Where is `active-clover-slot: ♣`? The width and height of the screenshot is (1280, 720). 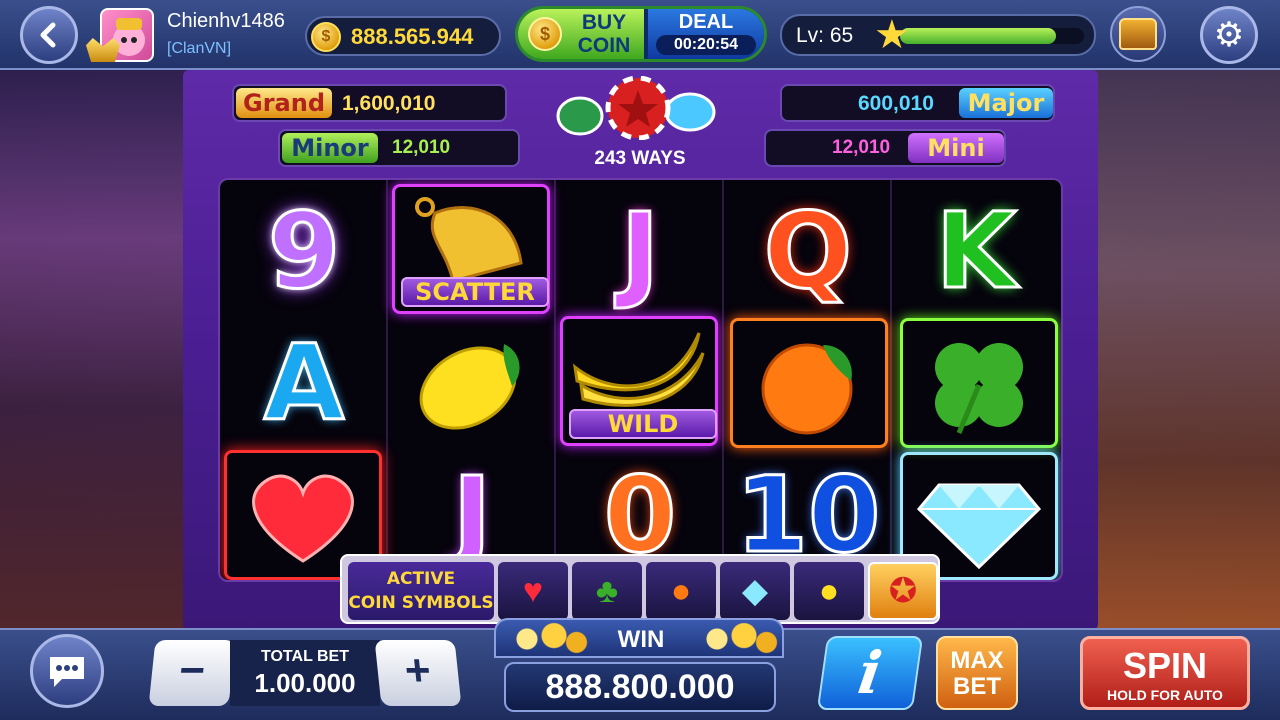 active-clover-slot: ♣ is located at coordinates (607, 591).